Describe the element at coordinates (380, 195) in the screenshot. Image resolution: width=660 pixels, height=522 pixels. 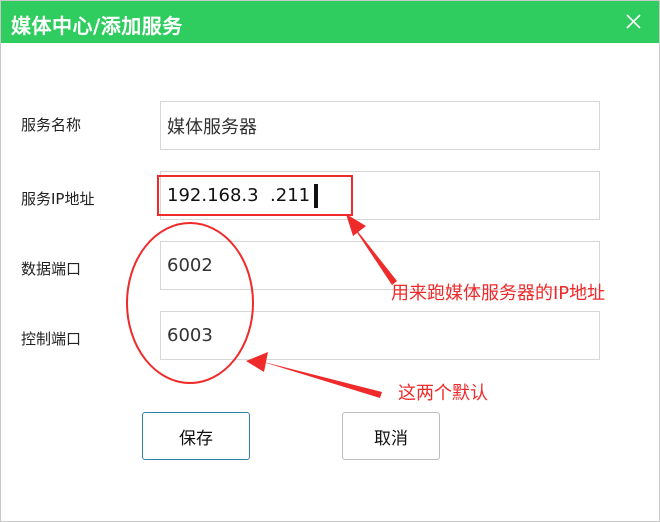
I see `service-ip-input: 192.168.3 .211` at that location.